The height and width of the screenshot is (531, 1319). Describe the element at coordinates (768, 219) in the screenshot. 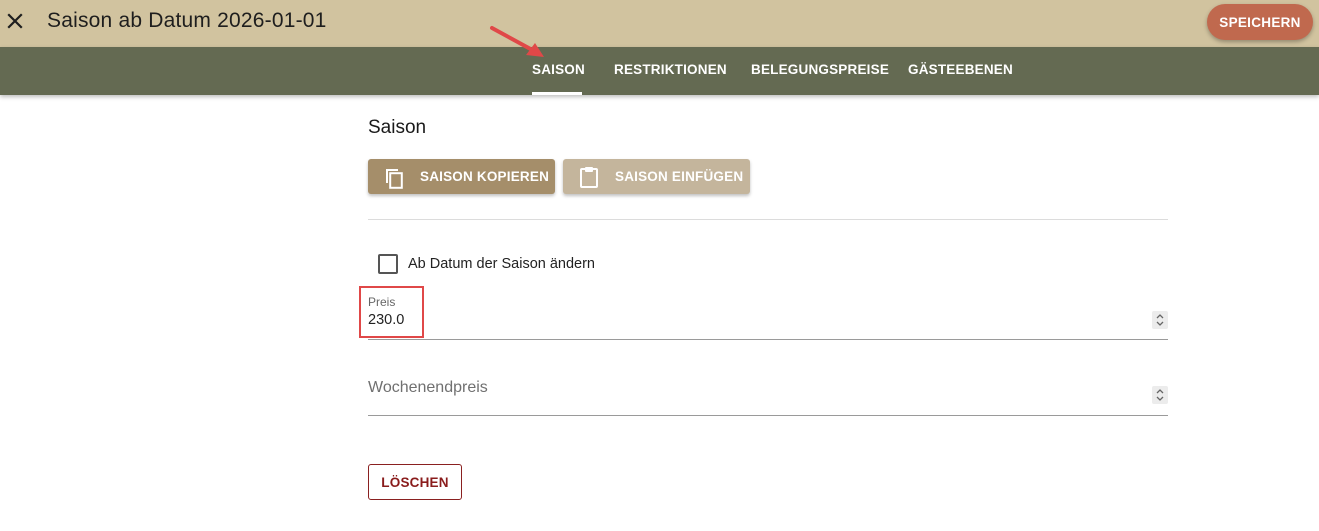

I see `section-divider` at that location.